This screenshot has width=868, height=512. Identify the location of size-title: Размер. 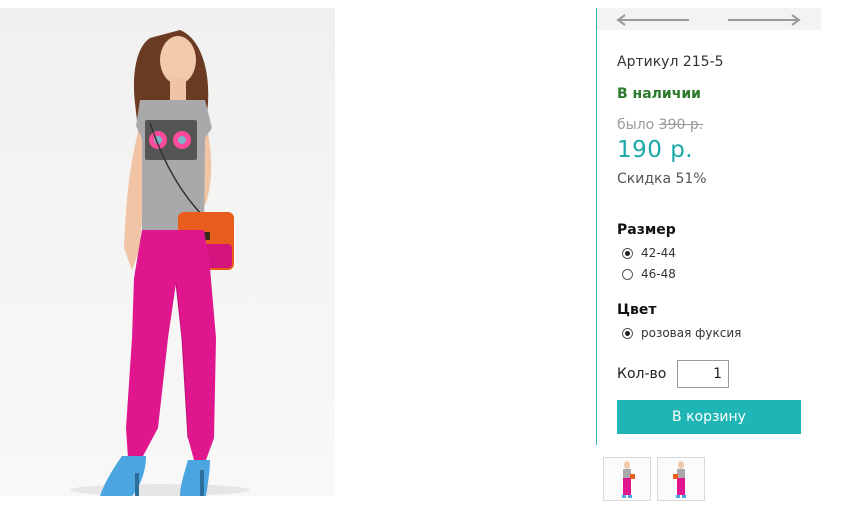
(646, 230).